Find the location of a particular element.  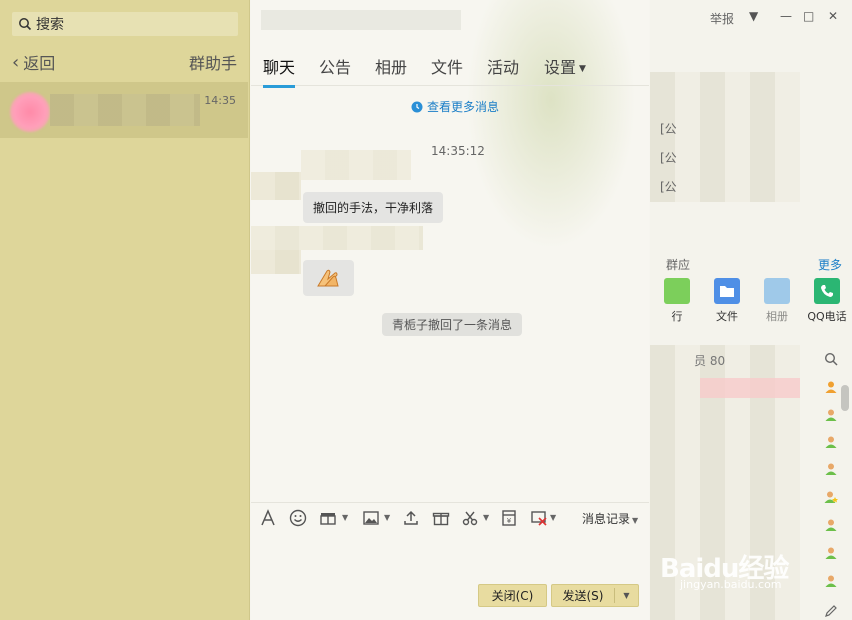

message-history-button: 消息记录 ▼ is located at coordinates (610, 518).